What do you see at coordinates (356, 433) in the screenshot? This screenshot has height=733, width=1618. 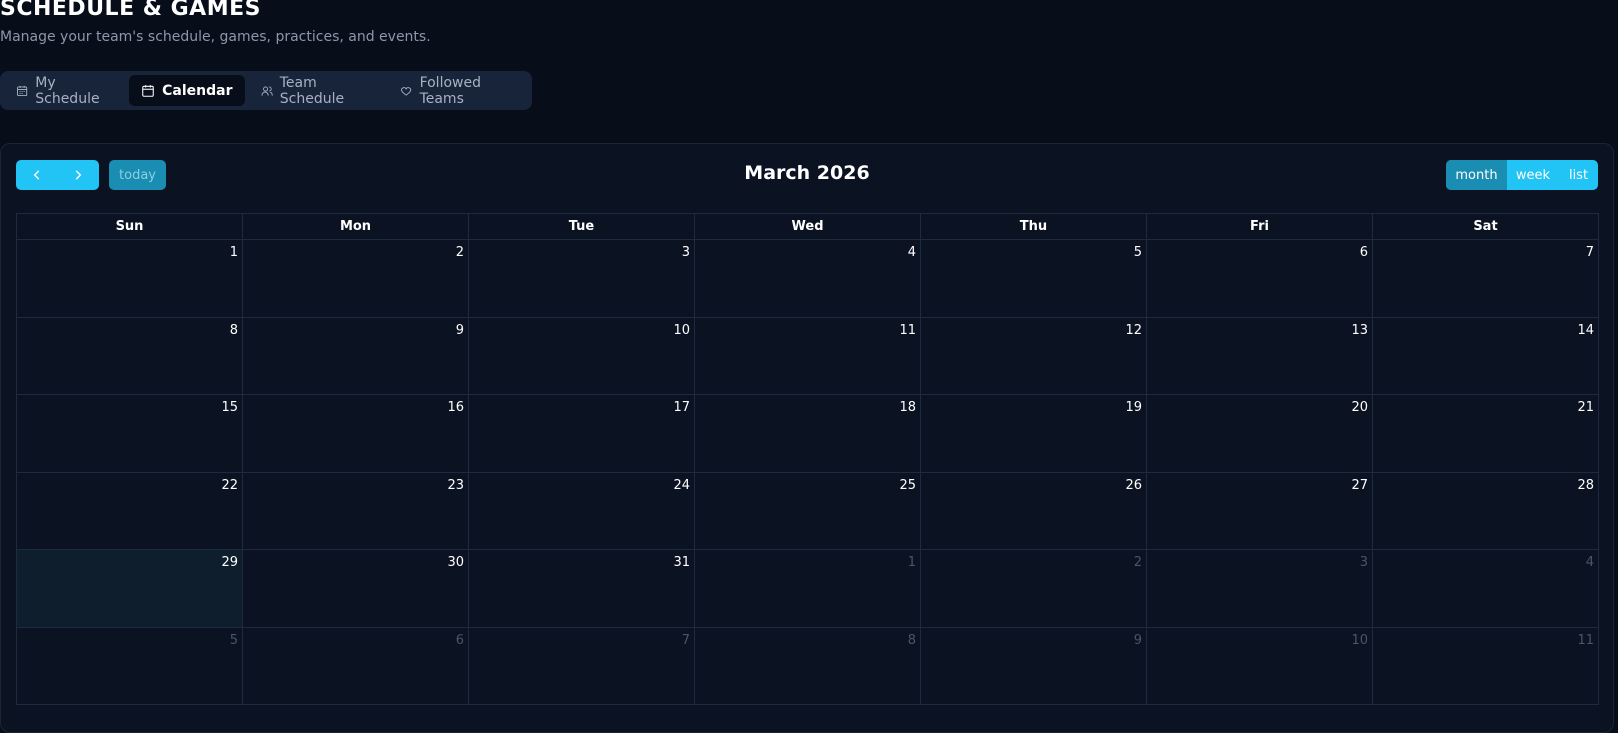 I see `day-cell: 16` at bounding box center [356, 433].